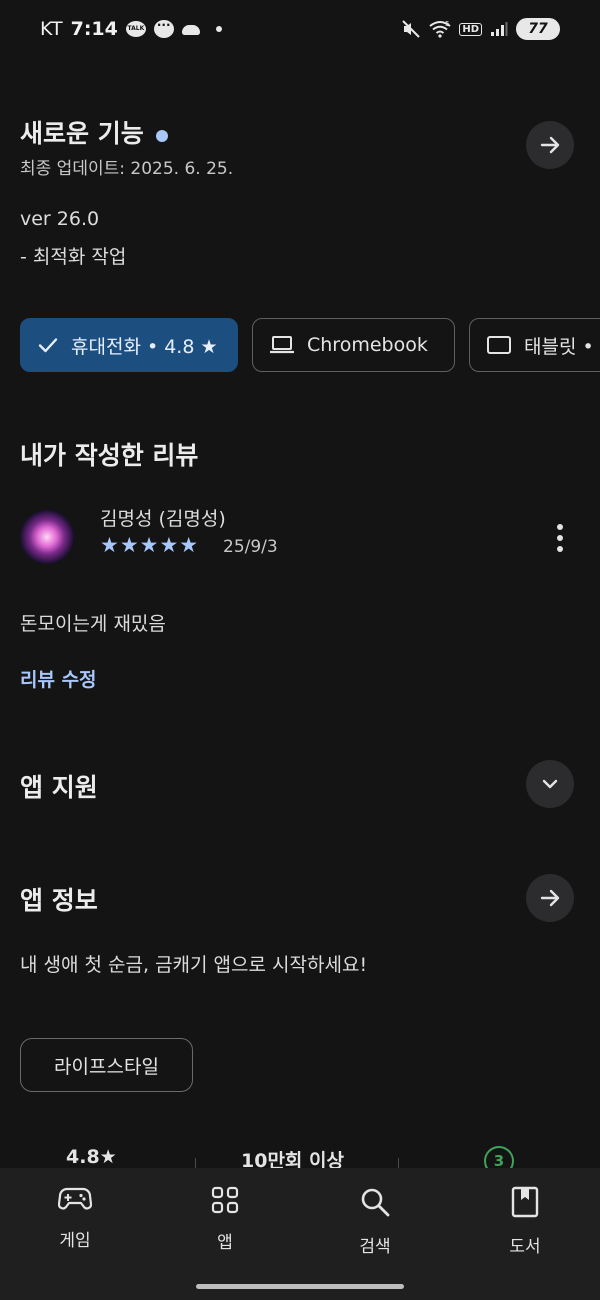 The image size is (600, 1300). I want to click on search-icon, so click(375, 1202).